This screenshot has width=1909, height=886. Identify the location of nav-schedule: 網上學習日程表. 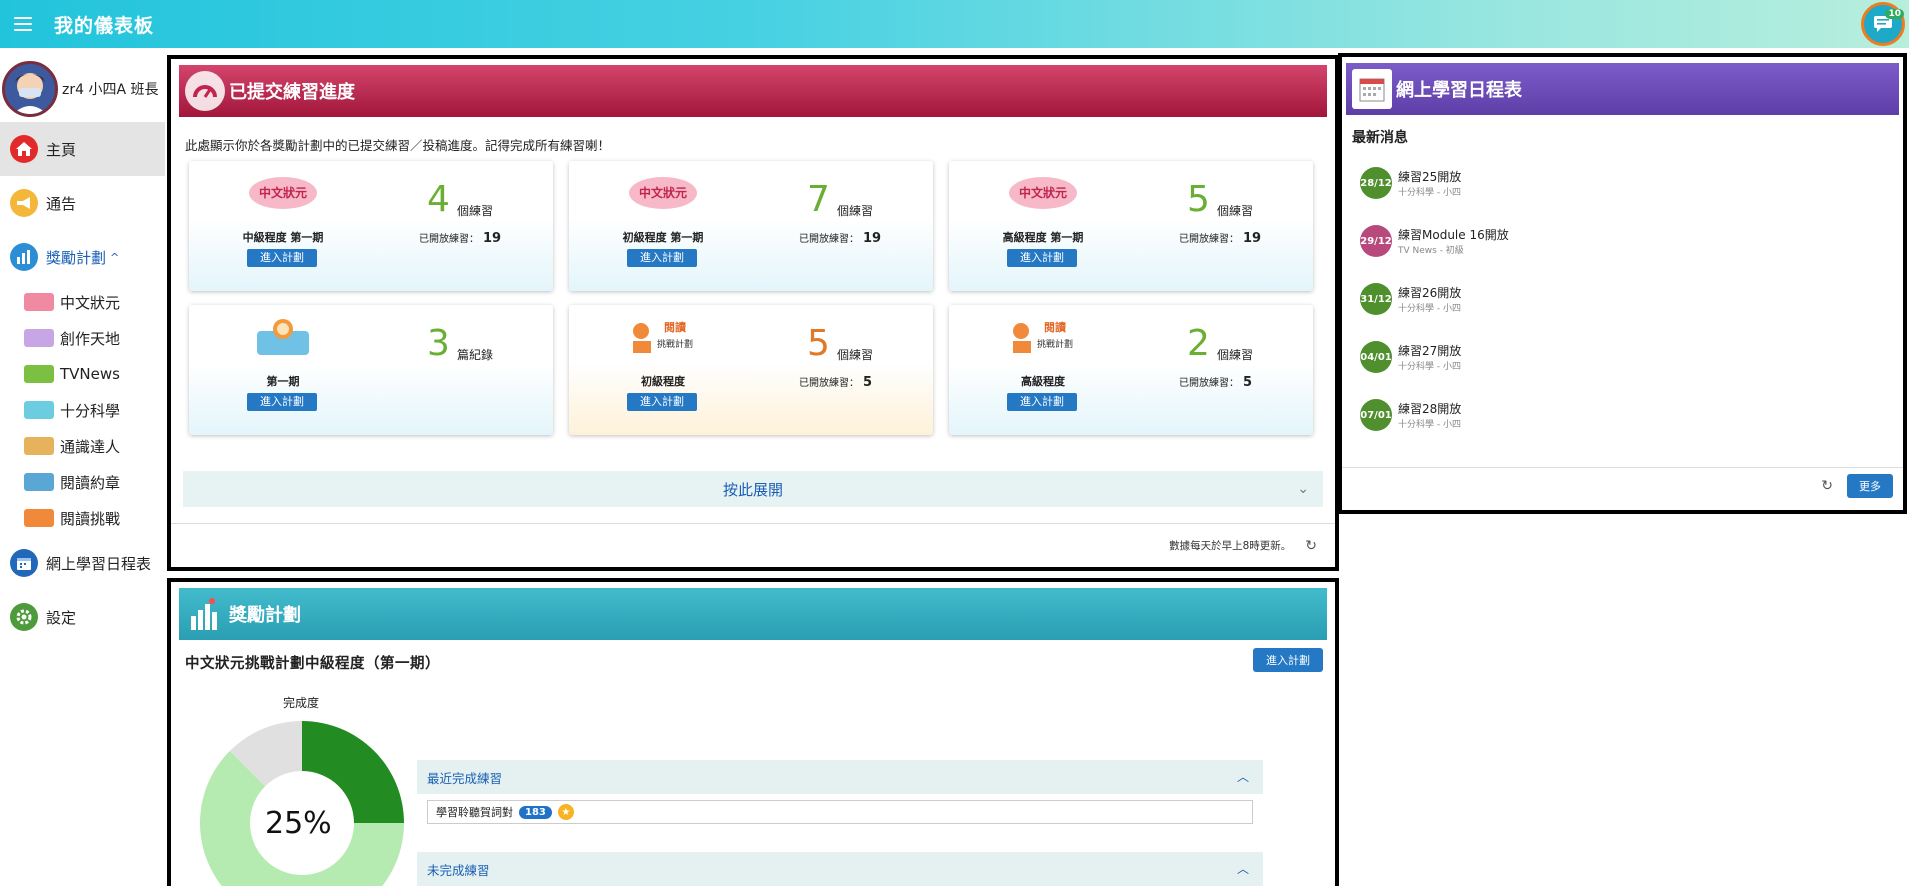
(82, 563).